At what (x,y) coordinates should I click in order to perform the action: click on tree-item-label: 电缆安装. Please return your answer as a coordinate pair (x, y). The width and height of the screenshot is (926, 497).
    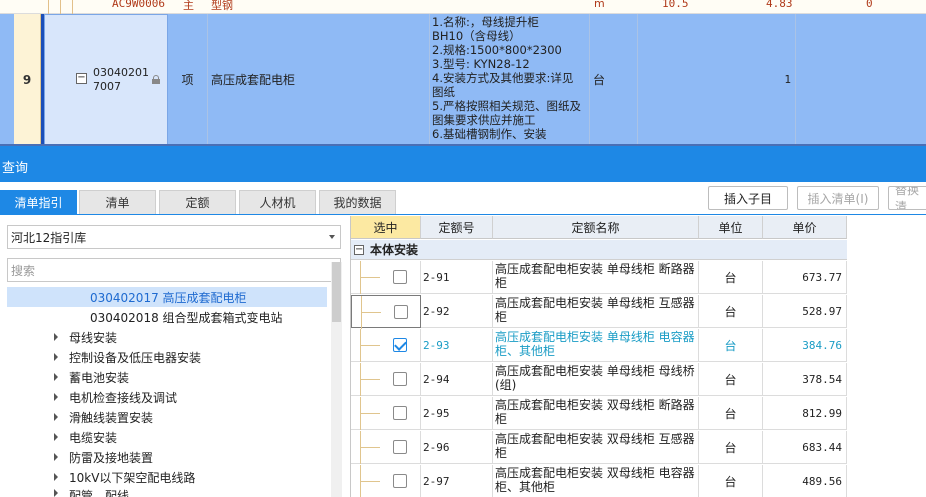
    Looking at the image, I should click on (93, 437).